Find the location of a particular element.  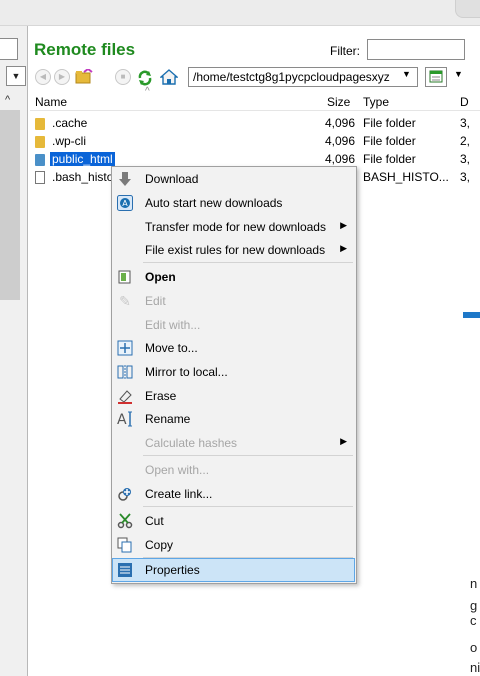

menu-item-transfer-mode: Transfer mode for new downloads ▶ is located at coordinates (234, 227).